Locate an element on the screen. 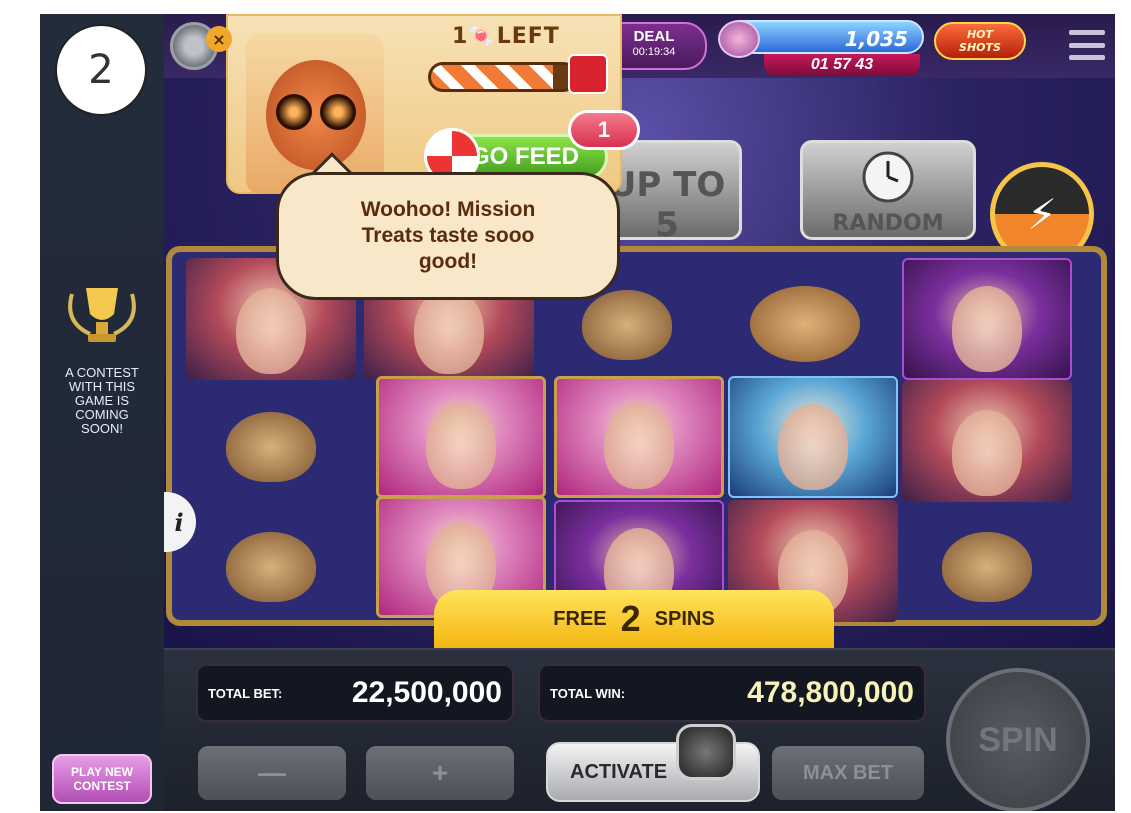 The image size is (1131, 813). trophy-icon is located at coordinates (102, 315).